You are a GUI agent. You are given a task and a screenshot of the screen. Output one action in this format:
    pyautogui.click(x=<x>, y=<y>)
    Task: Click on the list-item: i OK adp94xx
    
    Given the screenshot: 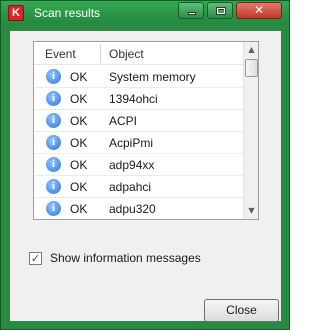 What is the action you would take?
    pyautogui.click(x=138, y=165)
    